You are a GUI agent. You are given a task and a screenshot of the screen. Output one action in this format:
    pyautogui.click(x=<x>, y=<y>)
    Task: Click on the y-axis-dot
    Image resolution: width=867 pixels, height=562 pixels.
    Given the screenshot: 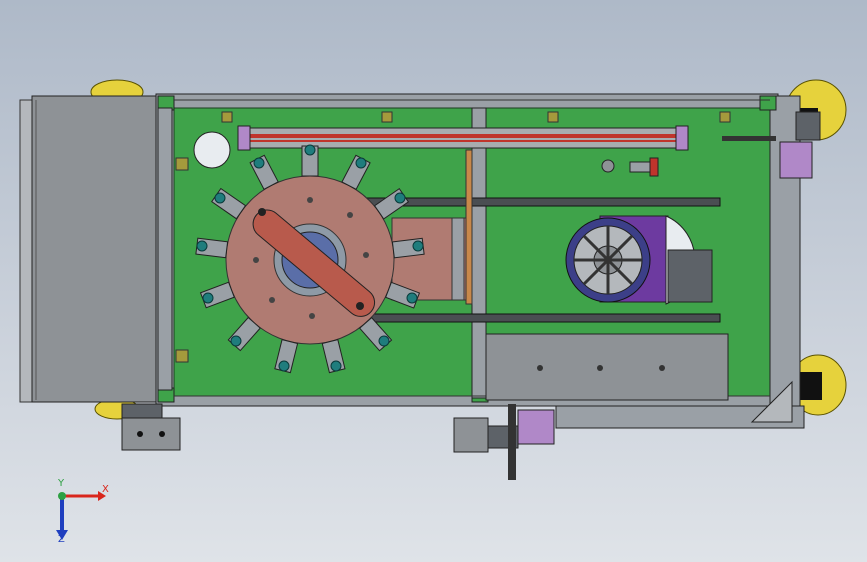 What is the action you would take?
    pyautogui.click(x=62, y=496)
    